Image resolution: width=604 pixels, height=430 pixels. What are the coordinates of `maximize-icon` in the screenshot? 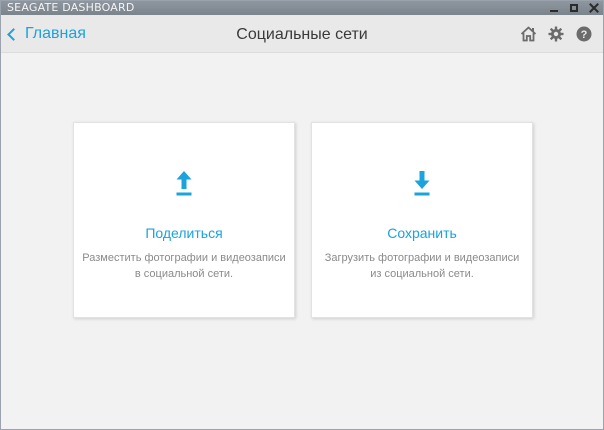 It's located at (574, 8).